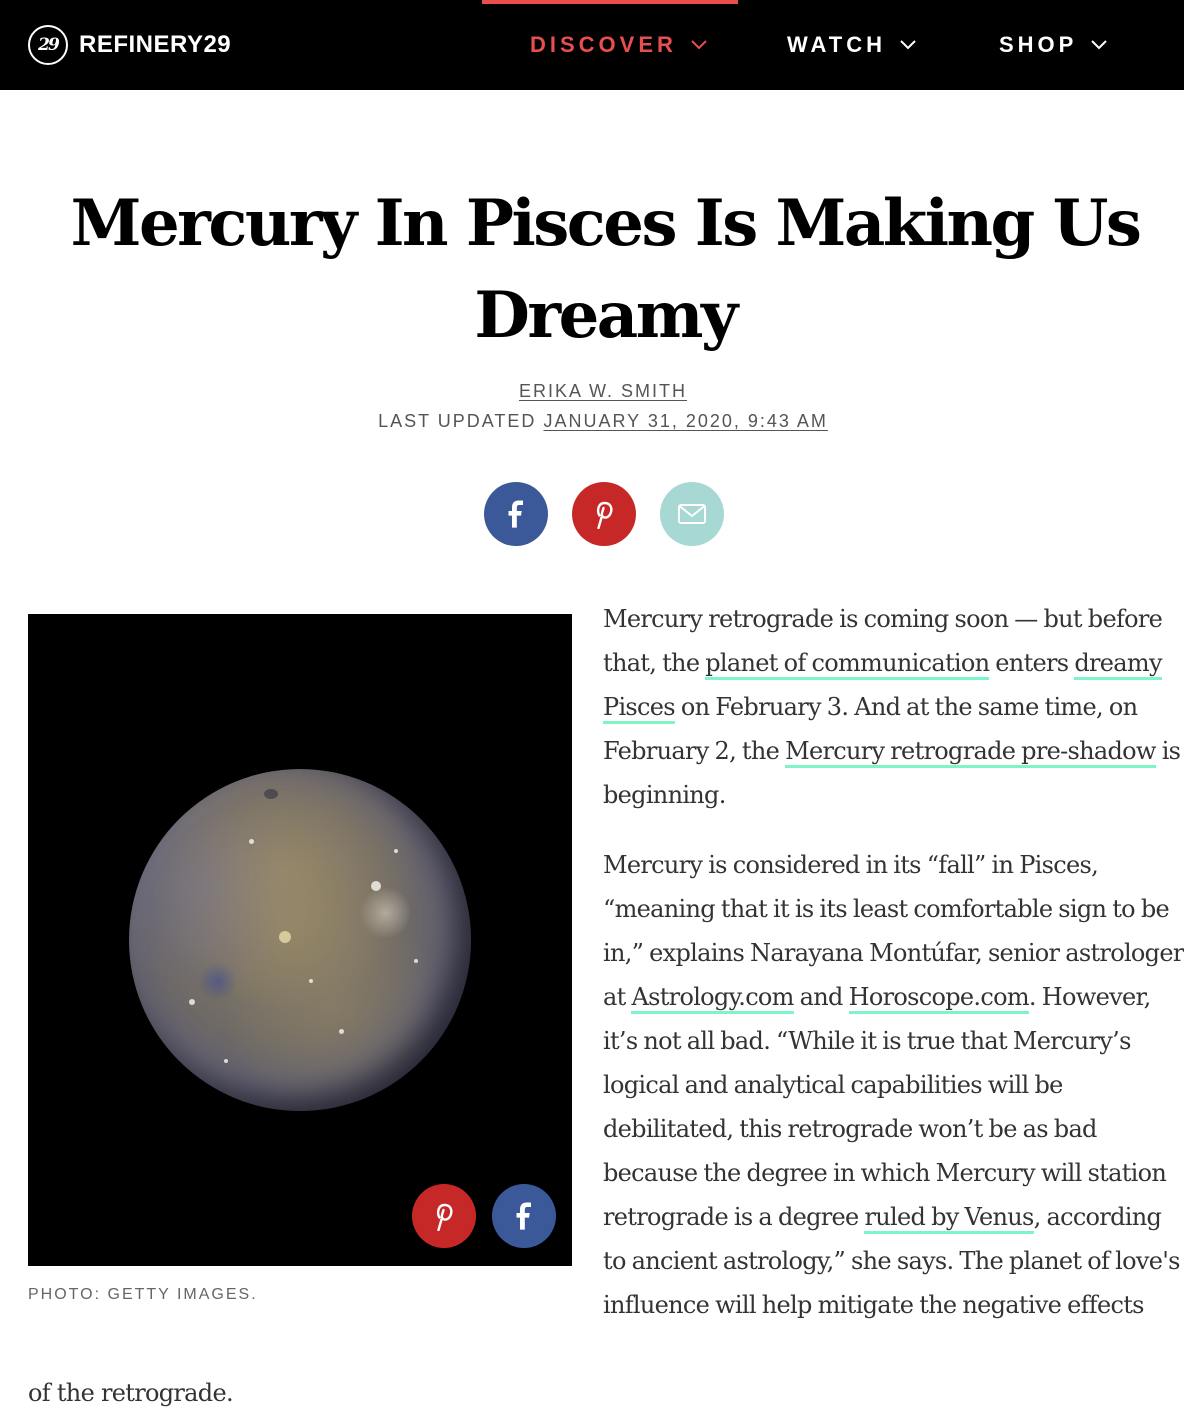  I want to click on share-facebook-button, so click(516, 514).